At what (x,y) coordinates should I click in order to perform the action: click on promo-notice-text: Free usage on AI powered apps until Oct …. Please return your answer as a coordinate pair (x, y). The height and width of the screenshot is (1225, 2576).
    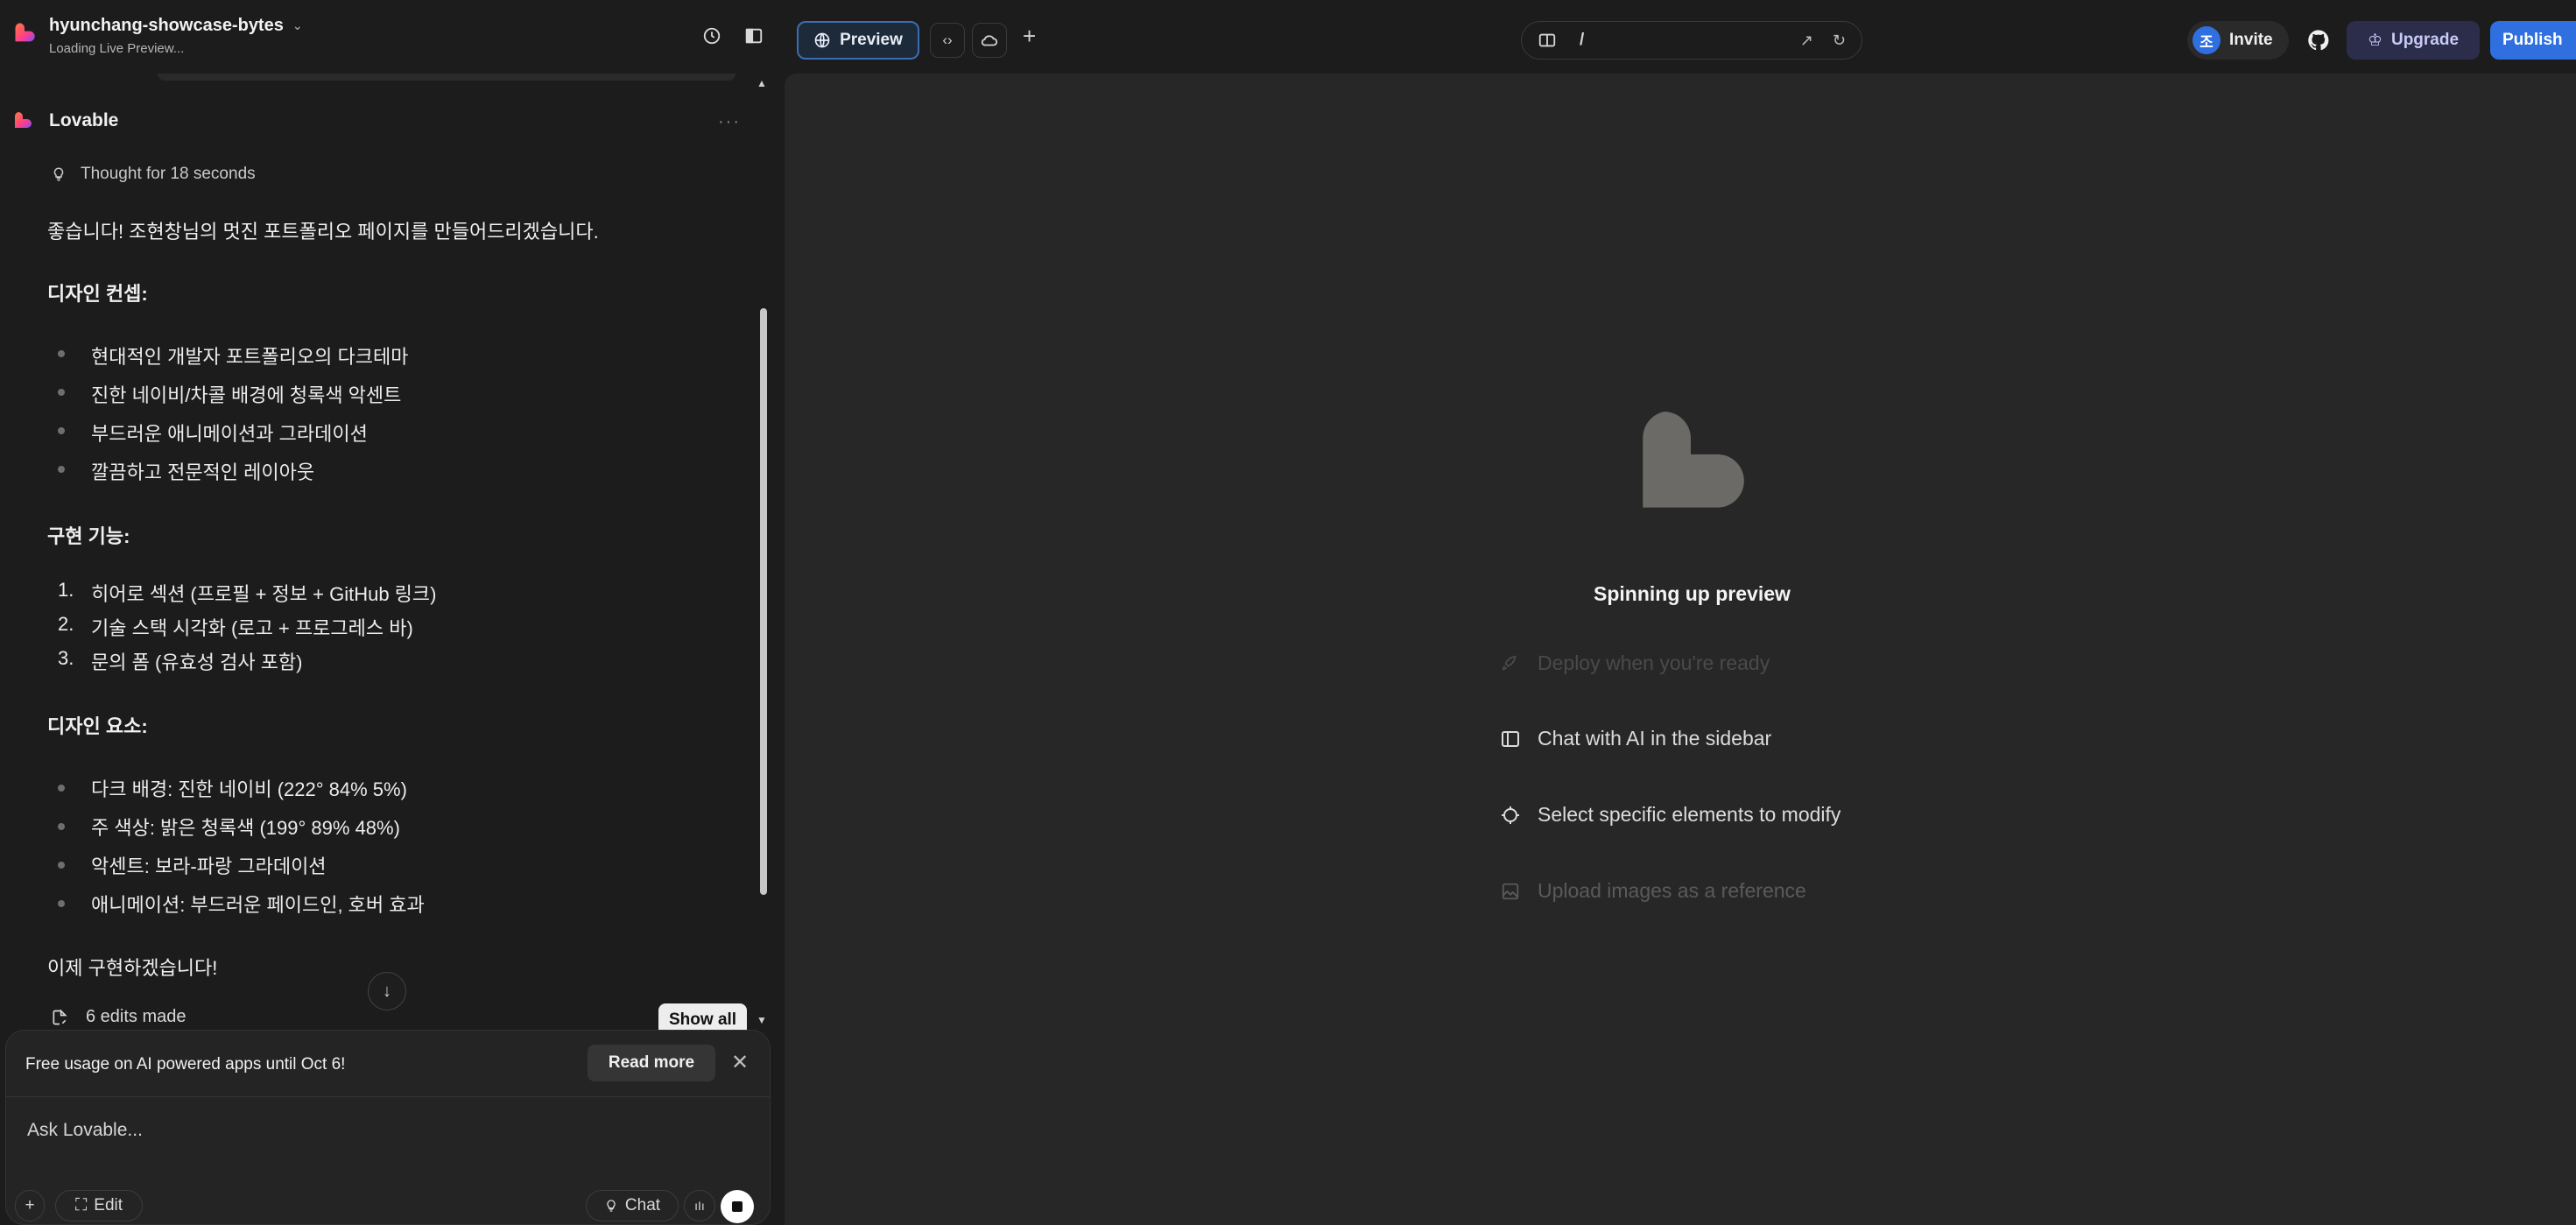
    Looking at the image, I should click on (185, 1064).